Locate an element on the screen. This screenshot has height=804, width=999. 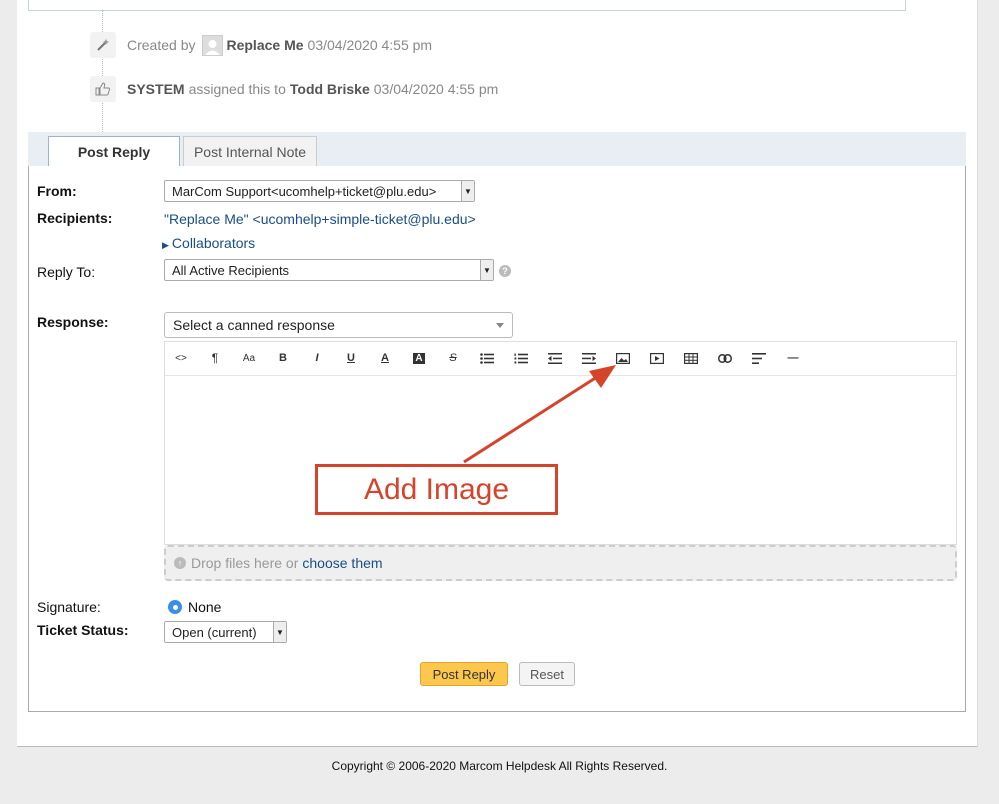
annotation-arrow is located at coordinates (539, 414).